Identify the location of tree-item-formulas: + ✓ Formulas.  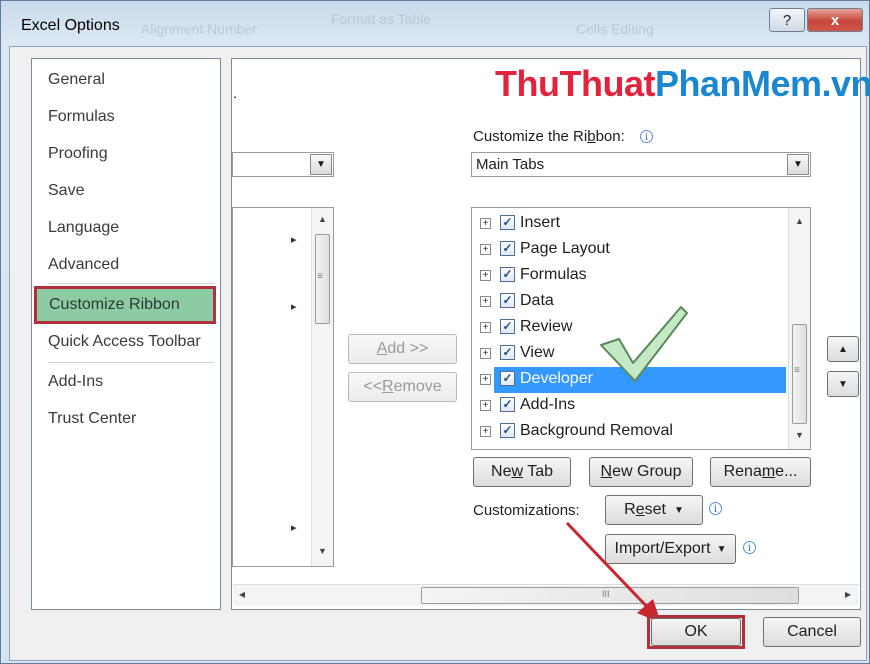
(631, 276).